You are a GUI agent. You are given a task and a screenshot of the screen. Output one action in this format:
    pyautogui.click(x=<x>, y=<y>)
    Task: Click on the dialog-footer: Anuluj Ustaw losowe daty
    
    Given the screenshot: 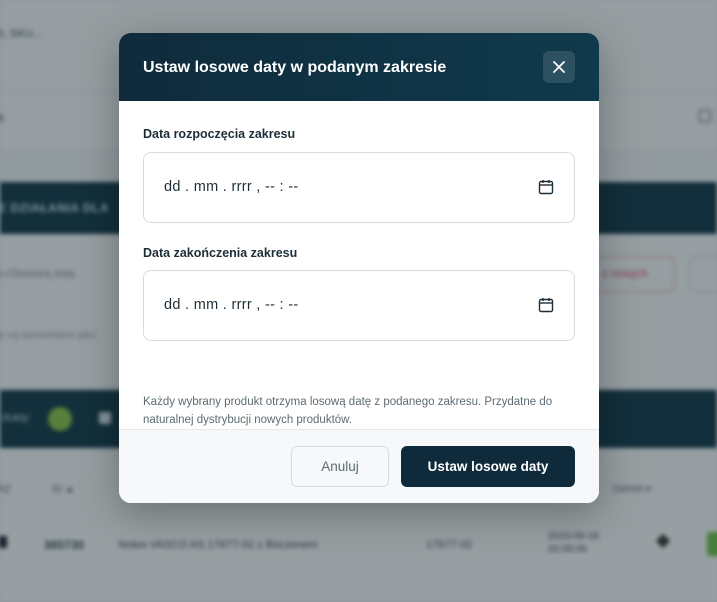 What is the action you would take?
    pyautogui.click(x=359, y=466)
    